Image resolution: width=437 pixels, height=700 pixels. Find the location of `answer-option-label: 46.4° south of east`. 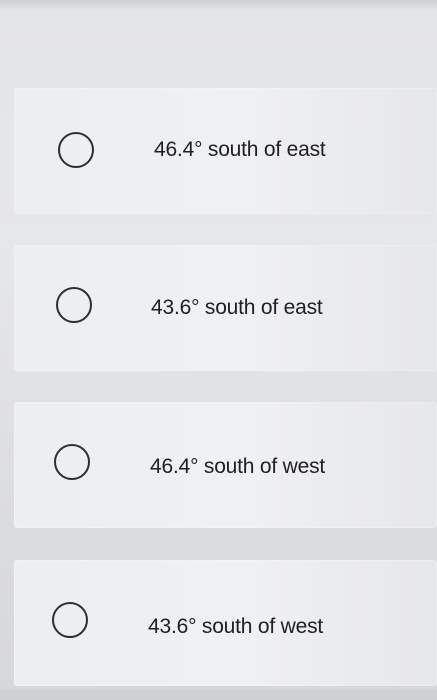

answer-option-label: 46.4° south of east is located at coordinates (240, 149).